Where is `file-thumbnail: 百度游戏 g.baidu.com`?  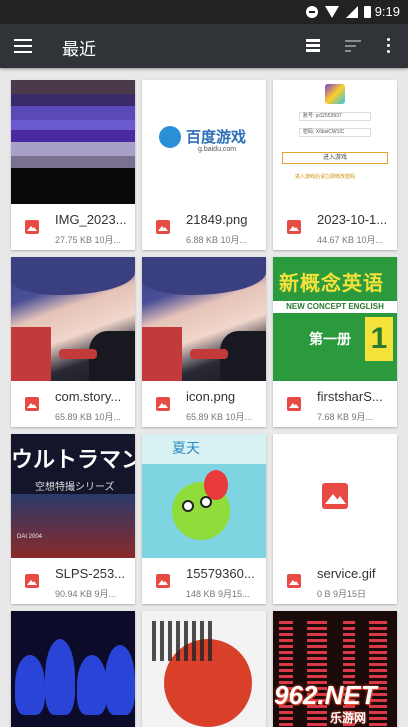
file-thumbnail: 百度游戏 g.baidu.com is located at coordinates (204, 142).